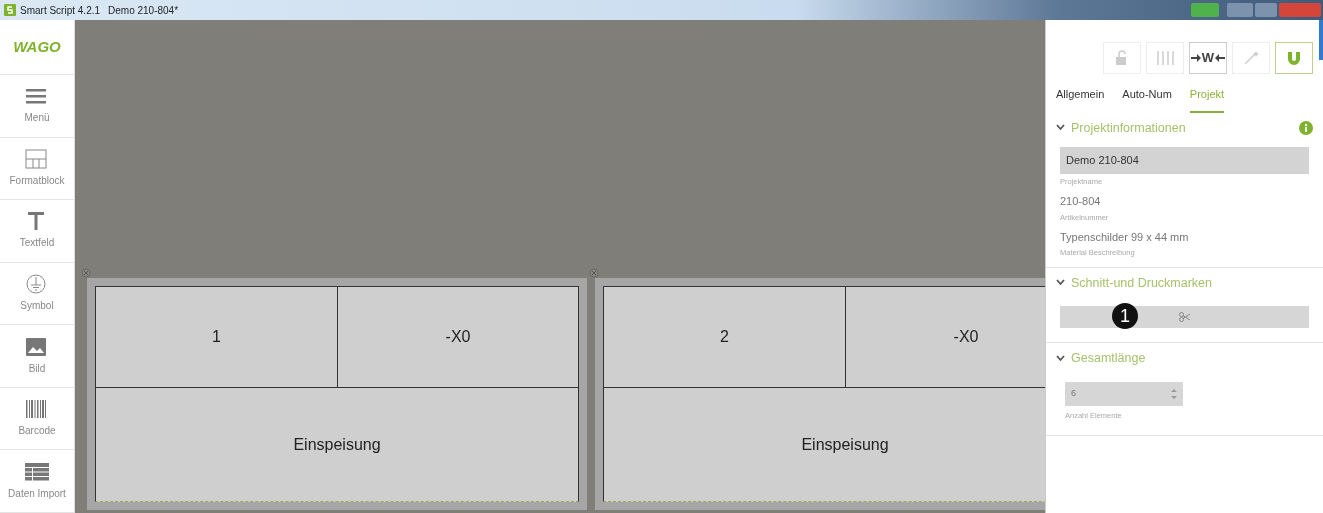  I want to click on magnet-icon, so click(1294, 58).